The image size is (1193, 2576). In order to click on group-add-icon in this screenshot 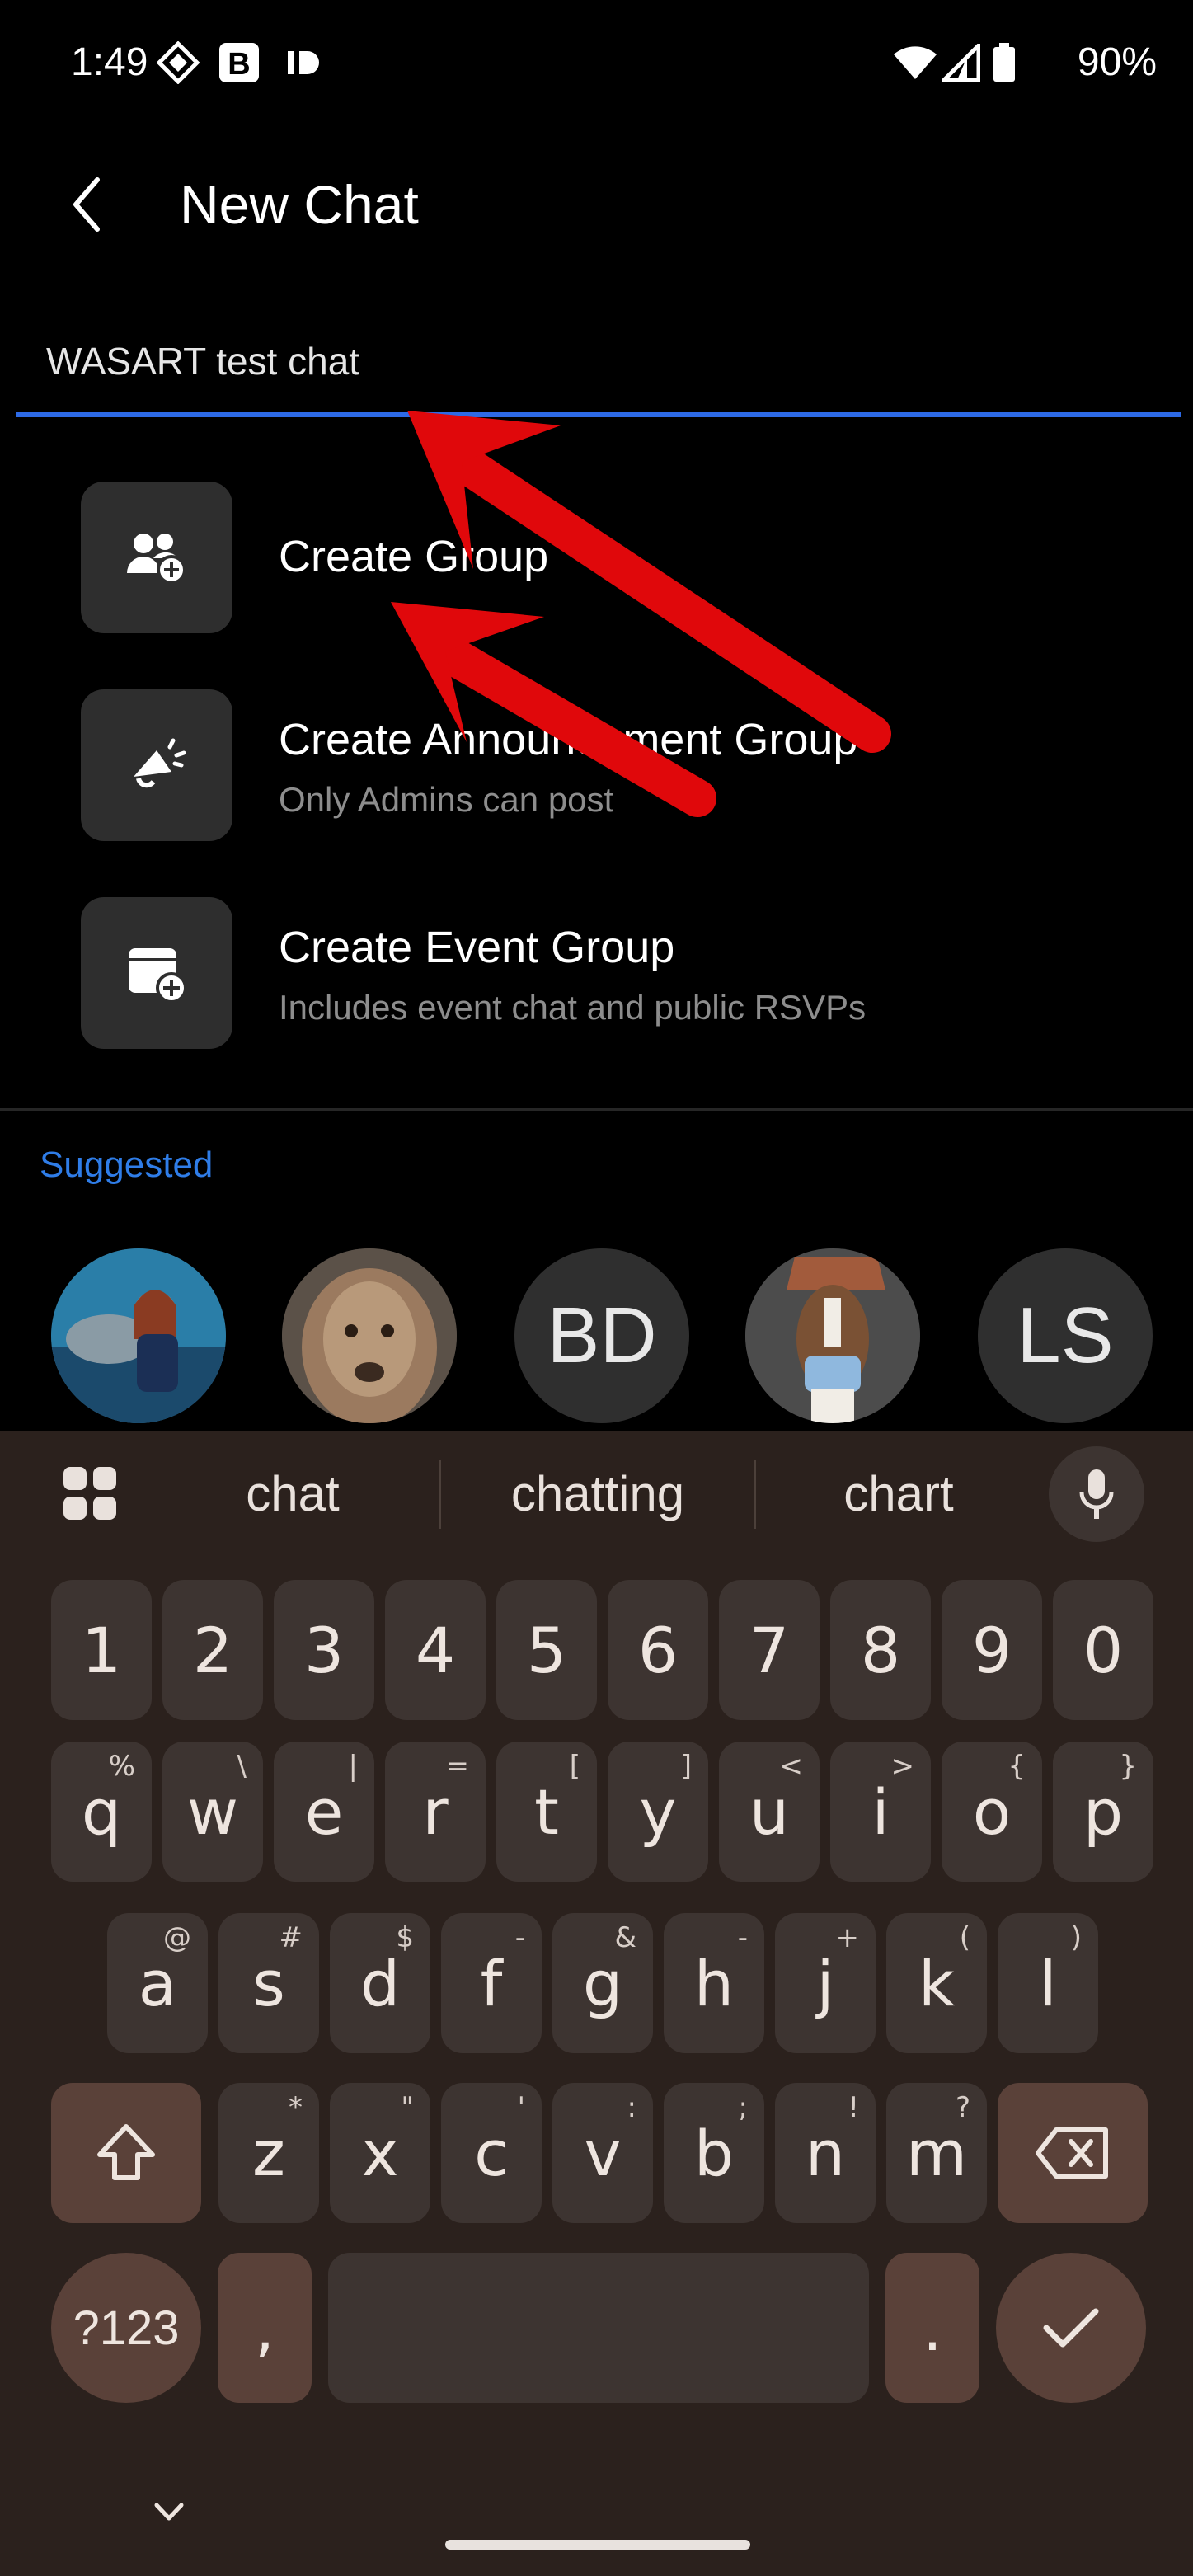, I will do `click(156, 557)`.